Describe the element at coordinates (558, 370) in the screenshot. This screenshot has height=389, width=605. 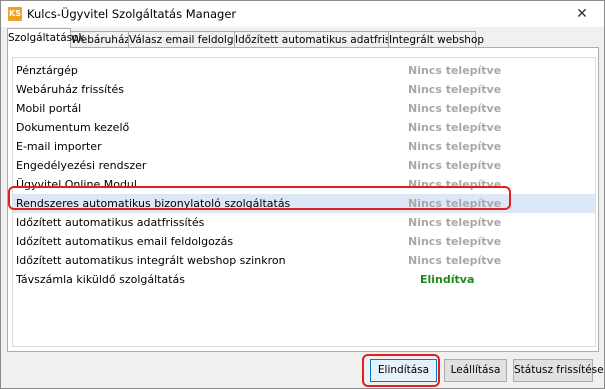
I see `refresh-status-button: Státusz frissítése` at that location.